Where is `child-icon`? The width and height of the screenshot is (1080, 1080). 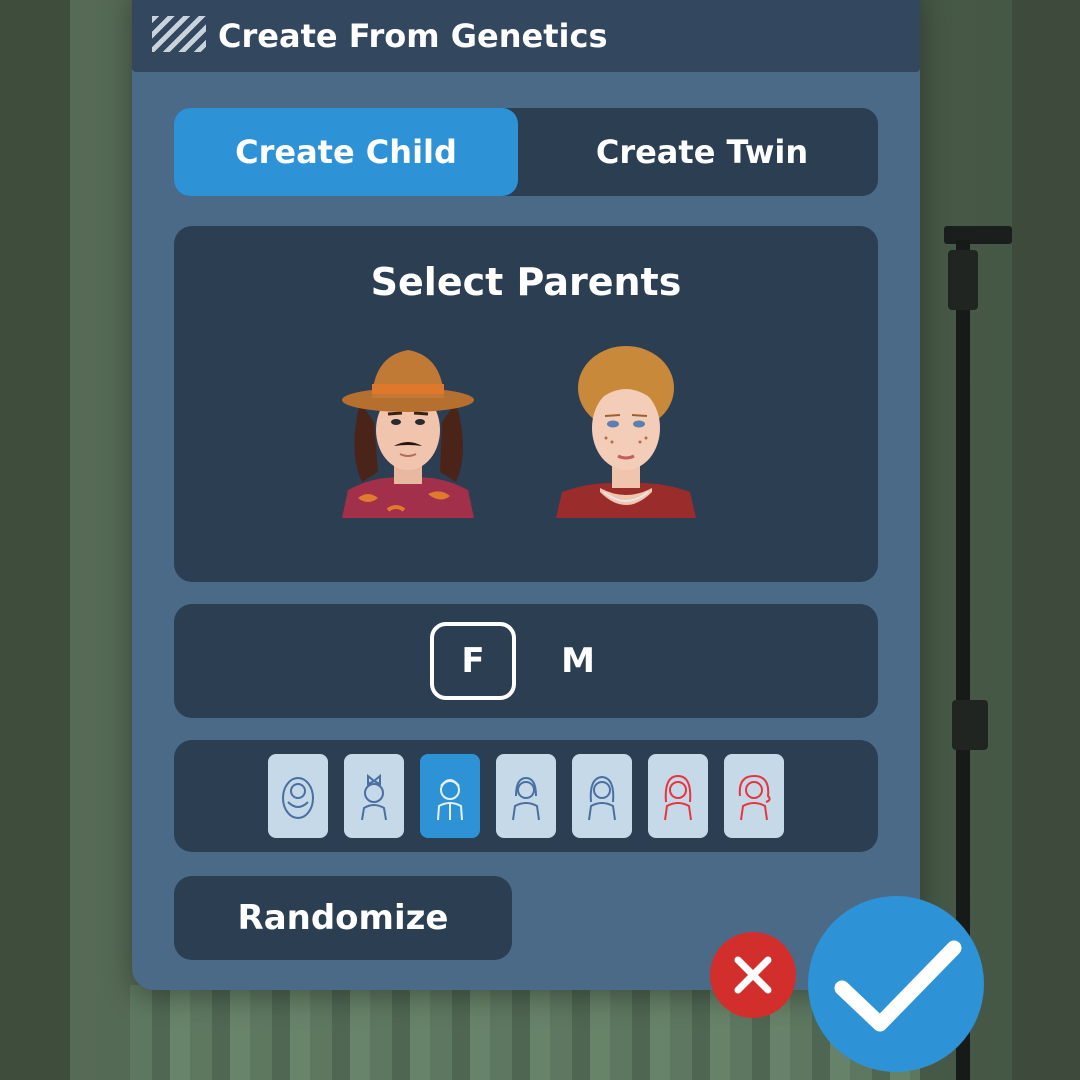 child-icon is located at coordinates (450, 800).